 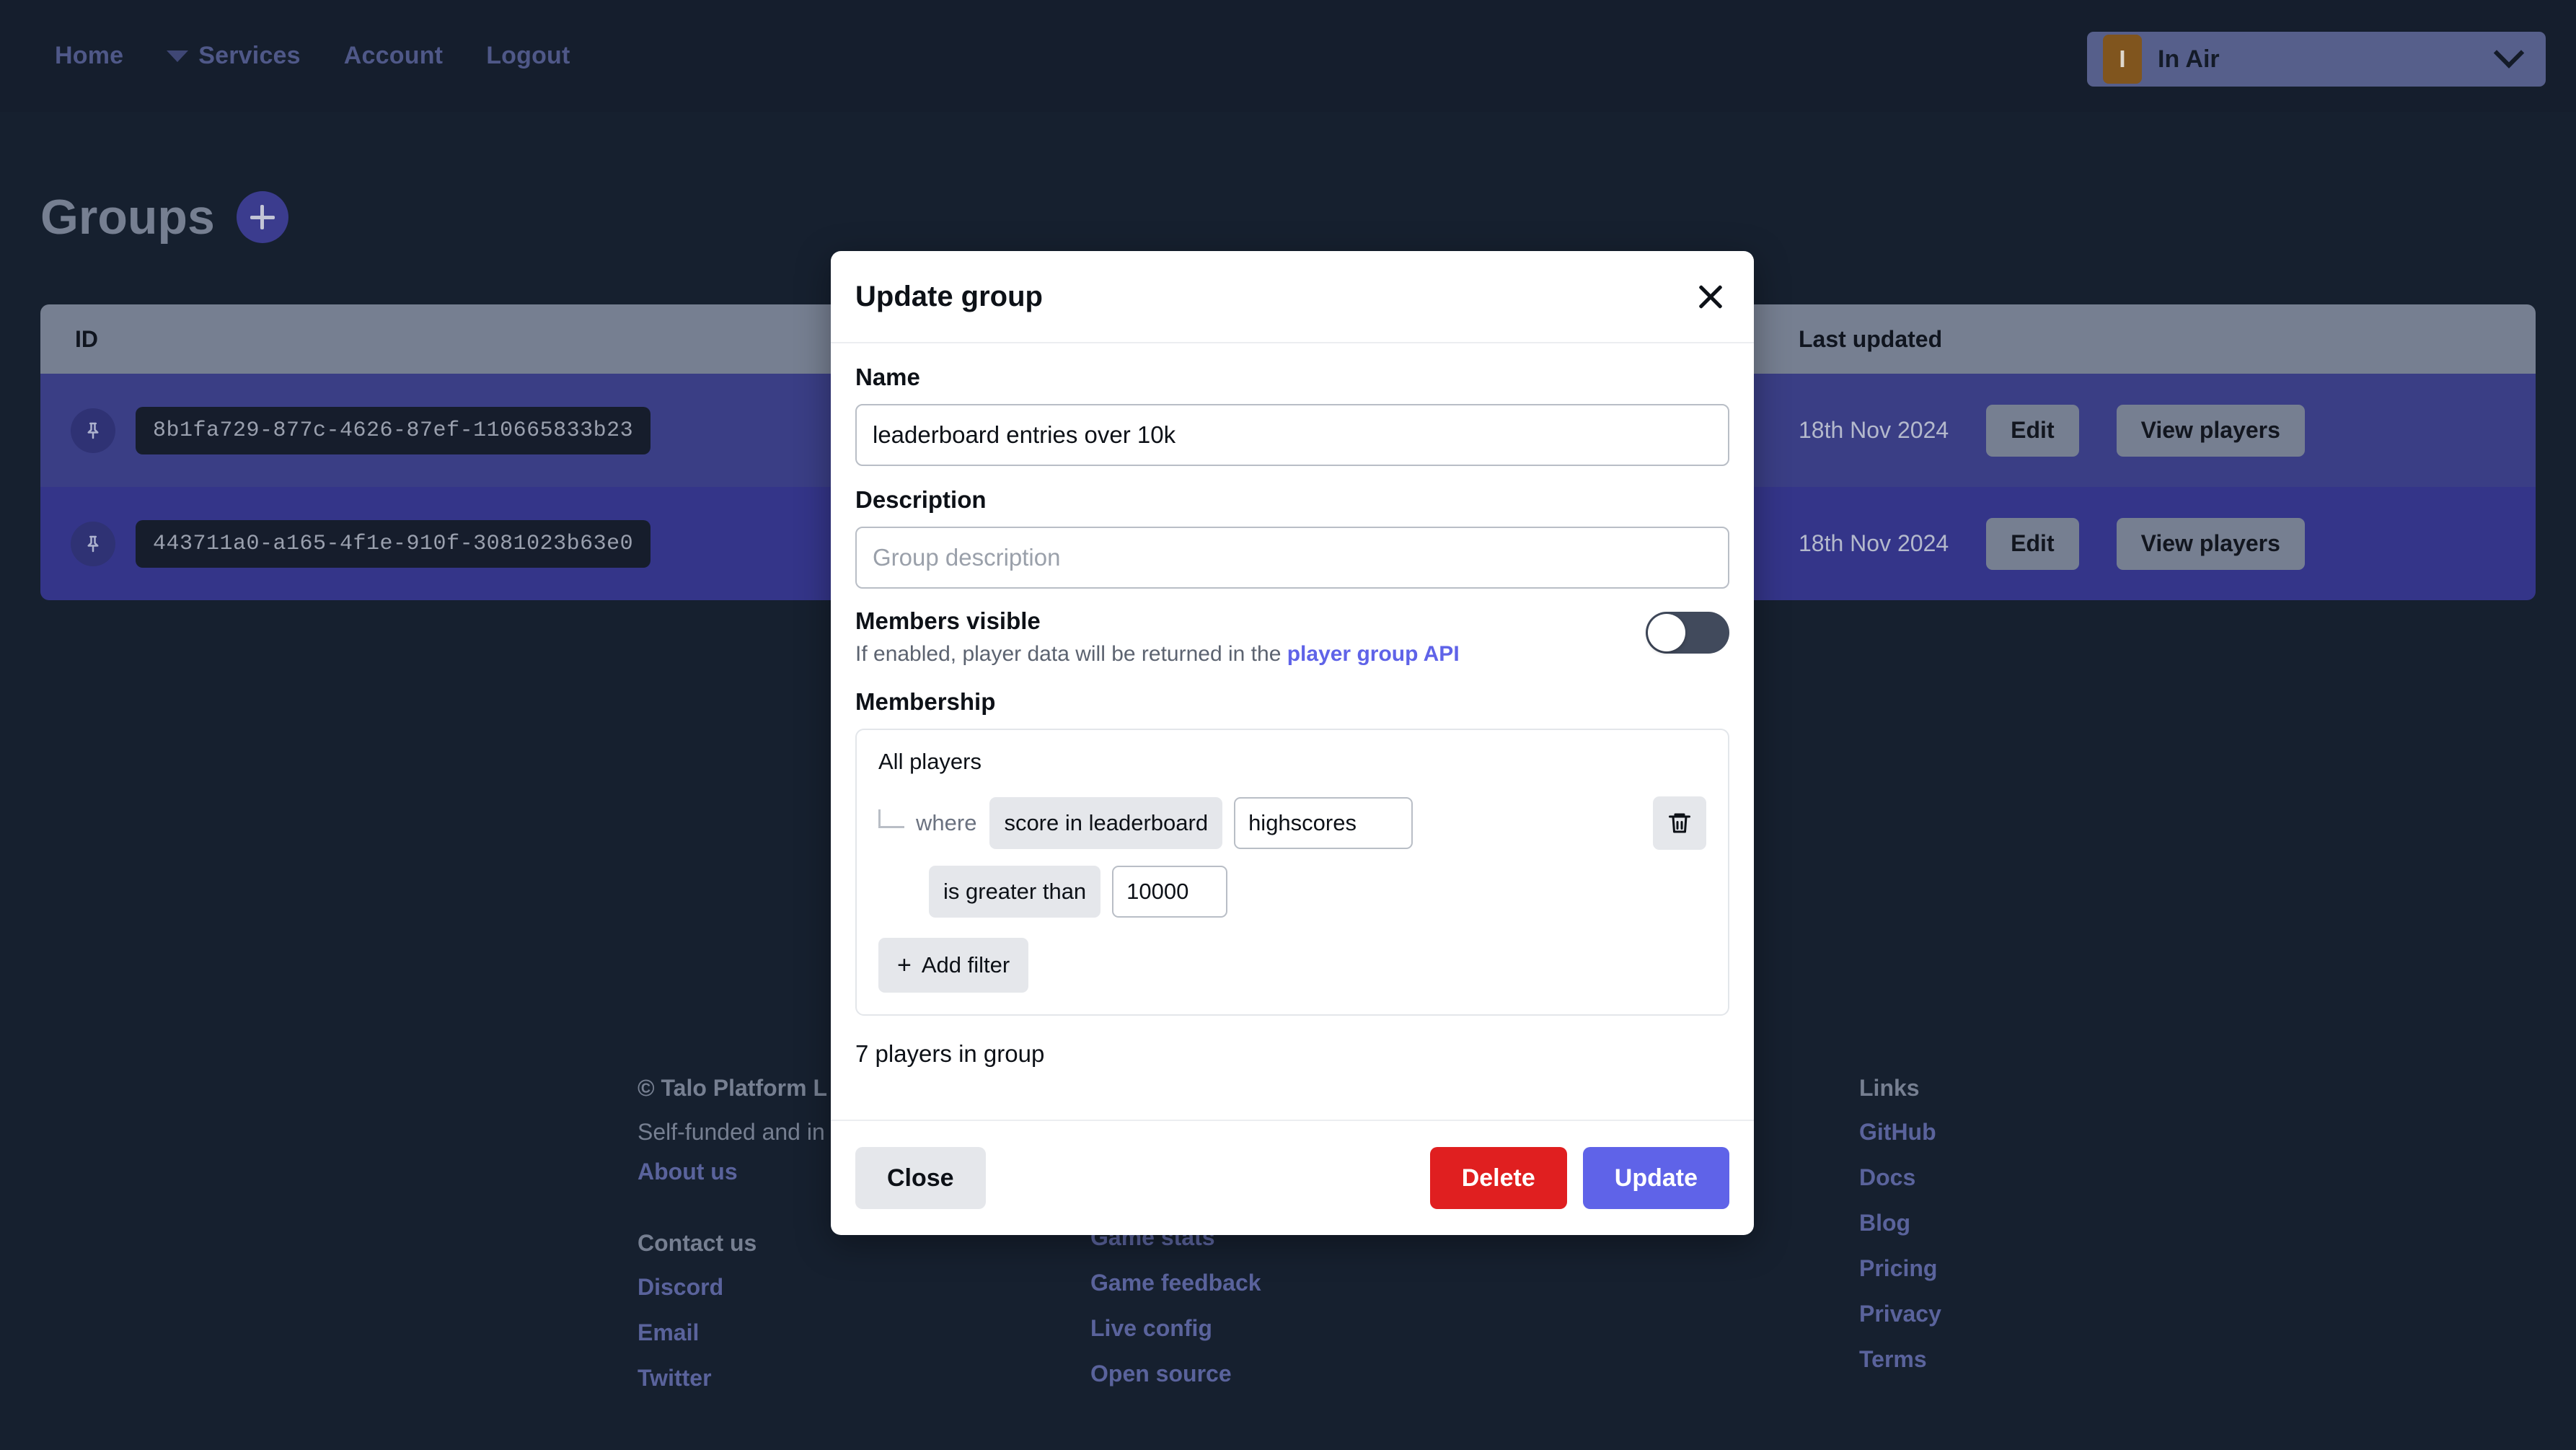 I want to click on column-header-last-updated: Last updated, so click(x=1871, y=339).